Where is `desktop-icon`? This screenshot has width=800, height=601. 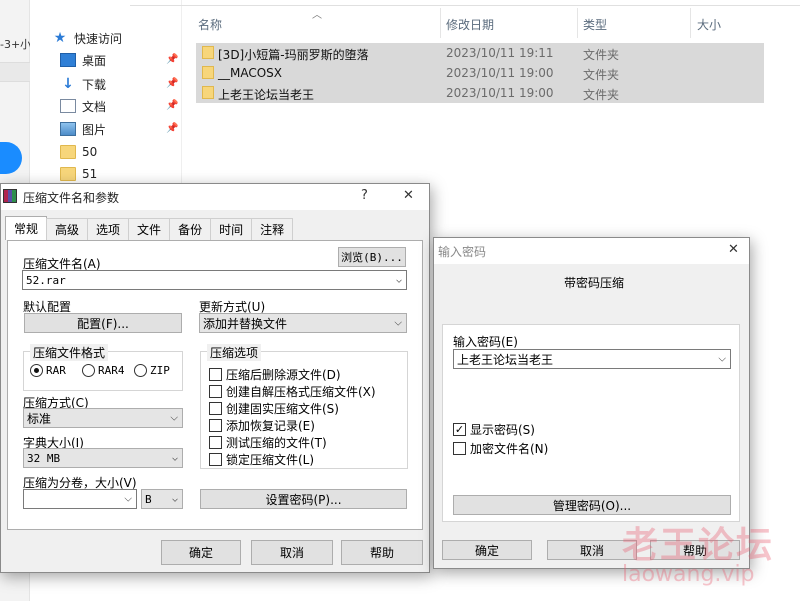
desktop-icon is located at coordinates (68, 60).